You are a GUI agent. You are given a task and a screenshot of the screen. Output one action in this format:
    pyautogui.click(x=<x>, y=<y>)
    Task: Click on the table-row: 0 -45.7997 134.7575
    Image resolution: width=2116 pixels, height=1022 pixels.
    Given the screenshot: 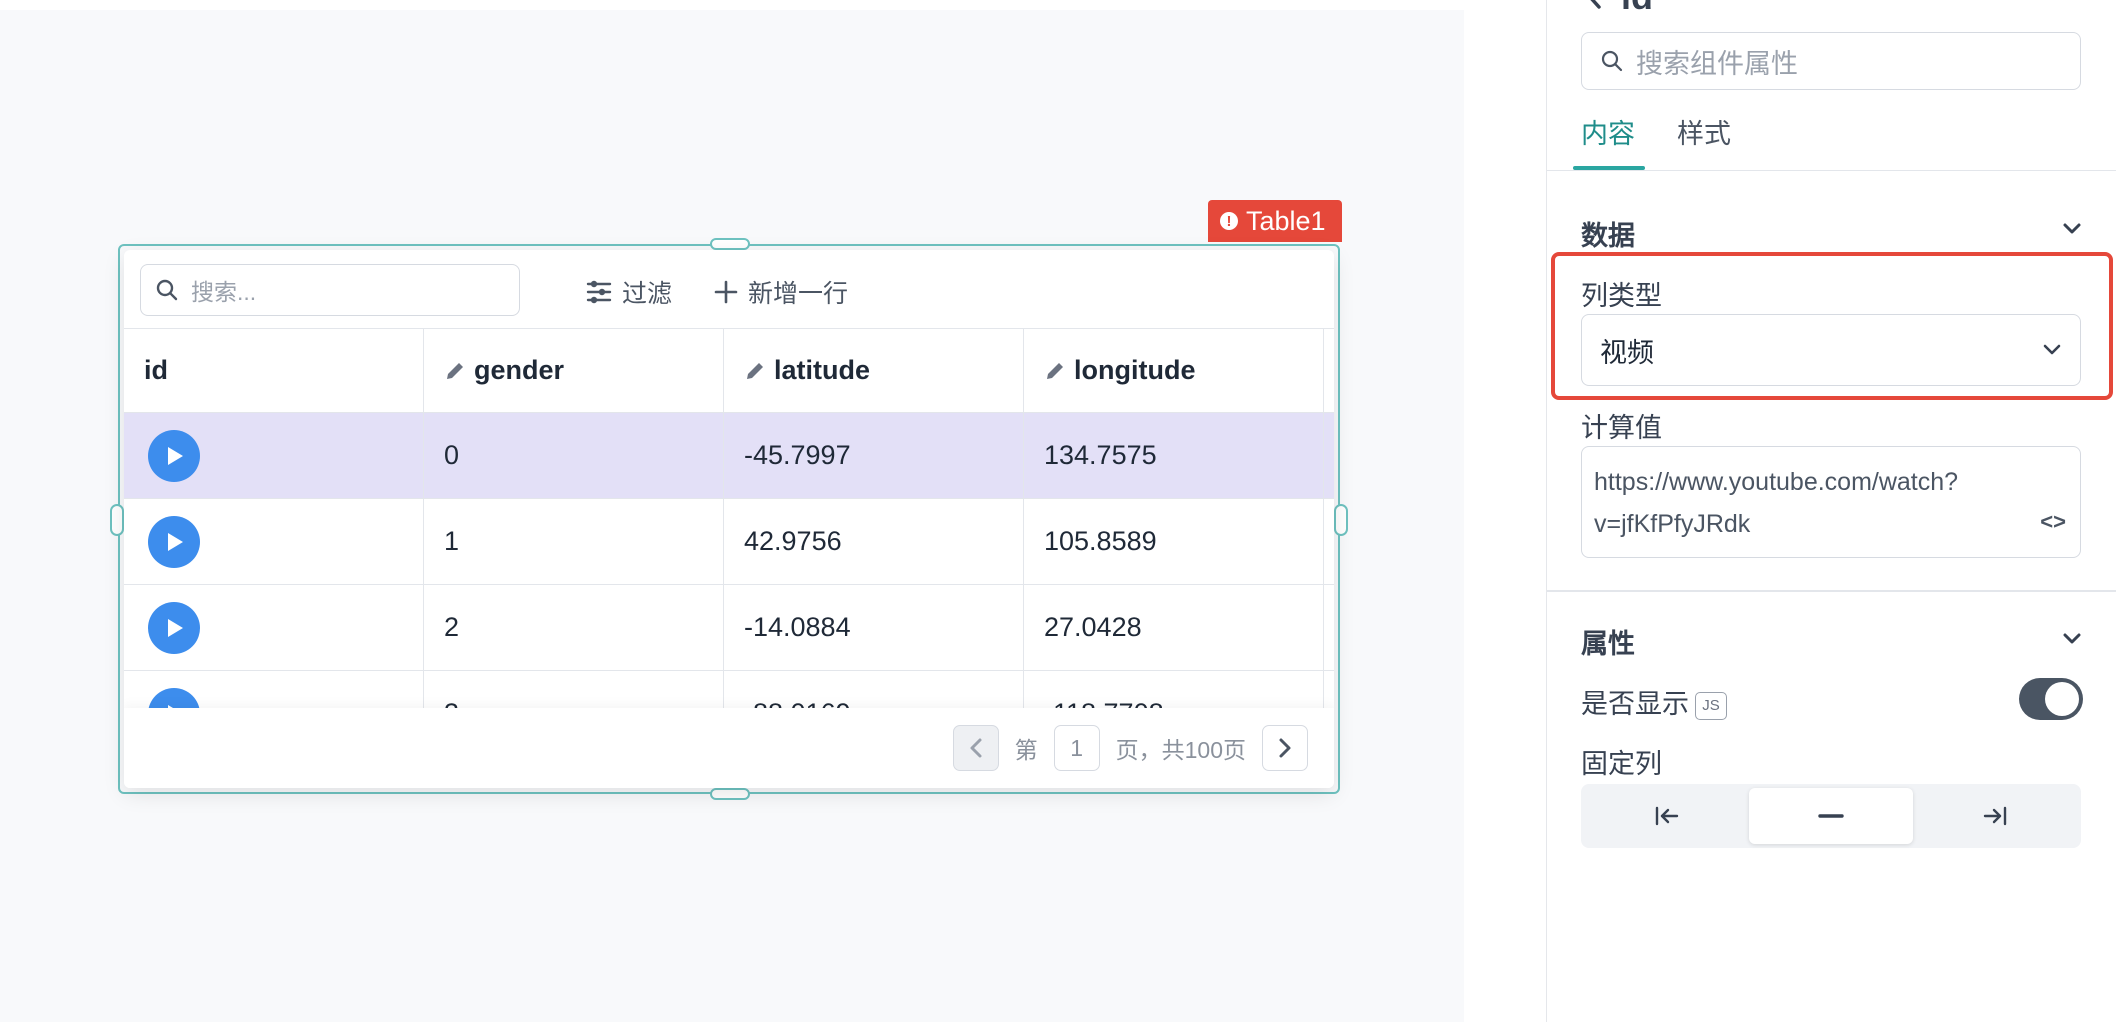 What is the action you would take?
    pyautogui.click(x=729, y=456)
    